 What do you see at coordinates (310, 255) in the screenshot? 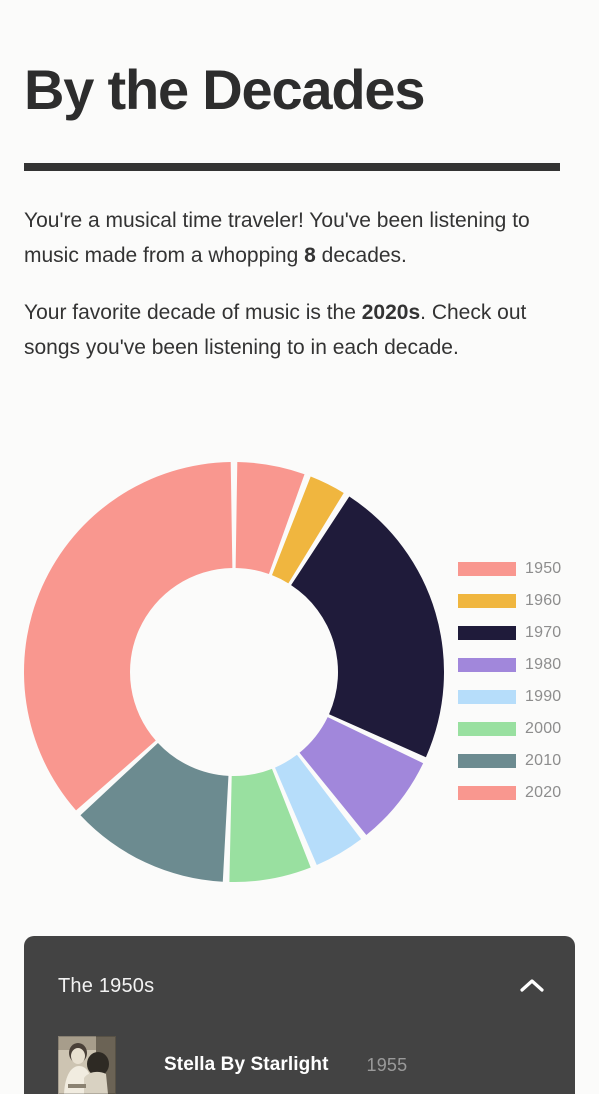
I see `intro-p1-highlight: 8` at bounding box center [310, 255].